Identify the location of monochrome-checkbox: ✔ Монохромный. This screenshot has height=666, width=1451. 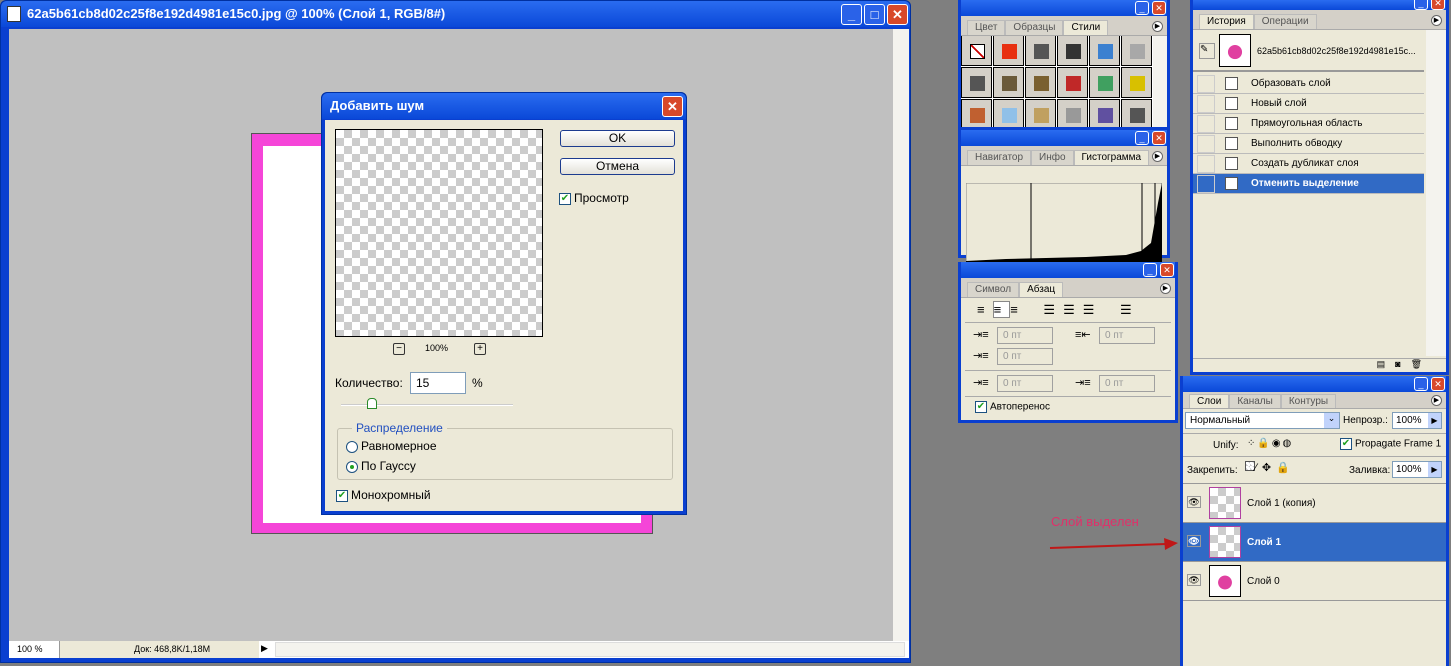
(383, 495).